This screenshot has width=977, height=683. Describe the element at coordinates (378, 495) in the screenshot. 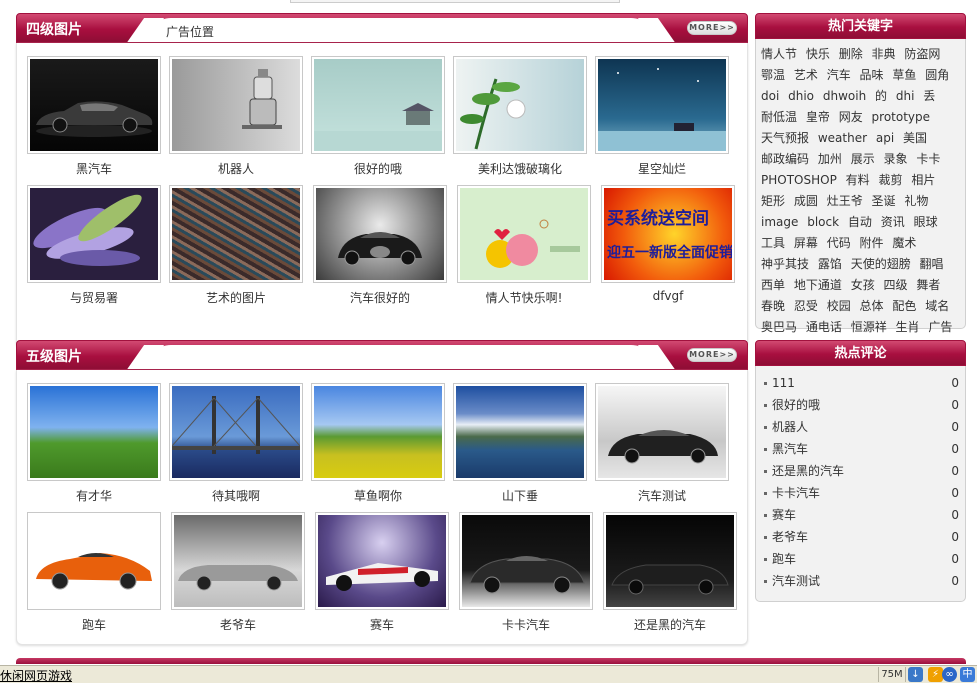

I see `thumb-caption: 草鱼啊你` at that location.